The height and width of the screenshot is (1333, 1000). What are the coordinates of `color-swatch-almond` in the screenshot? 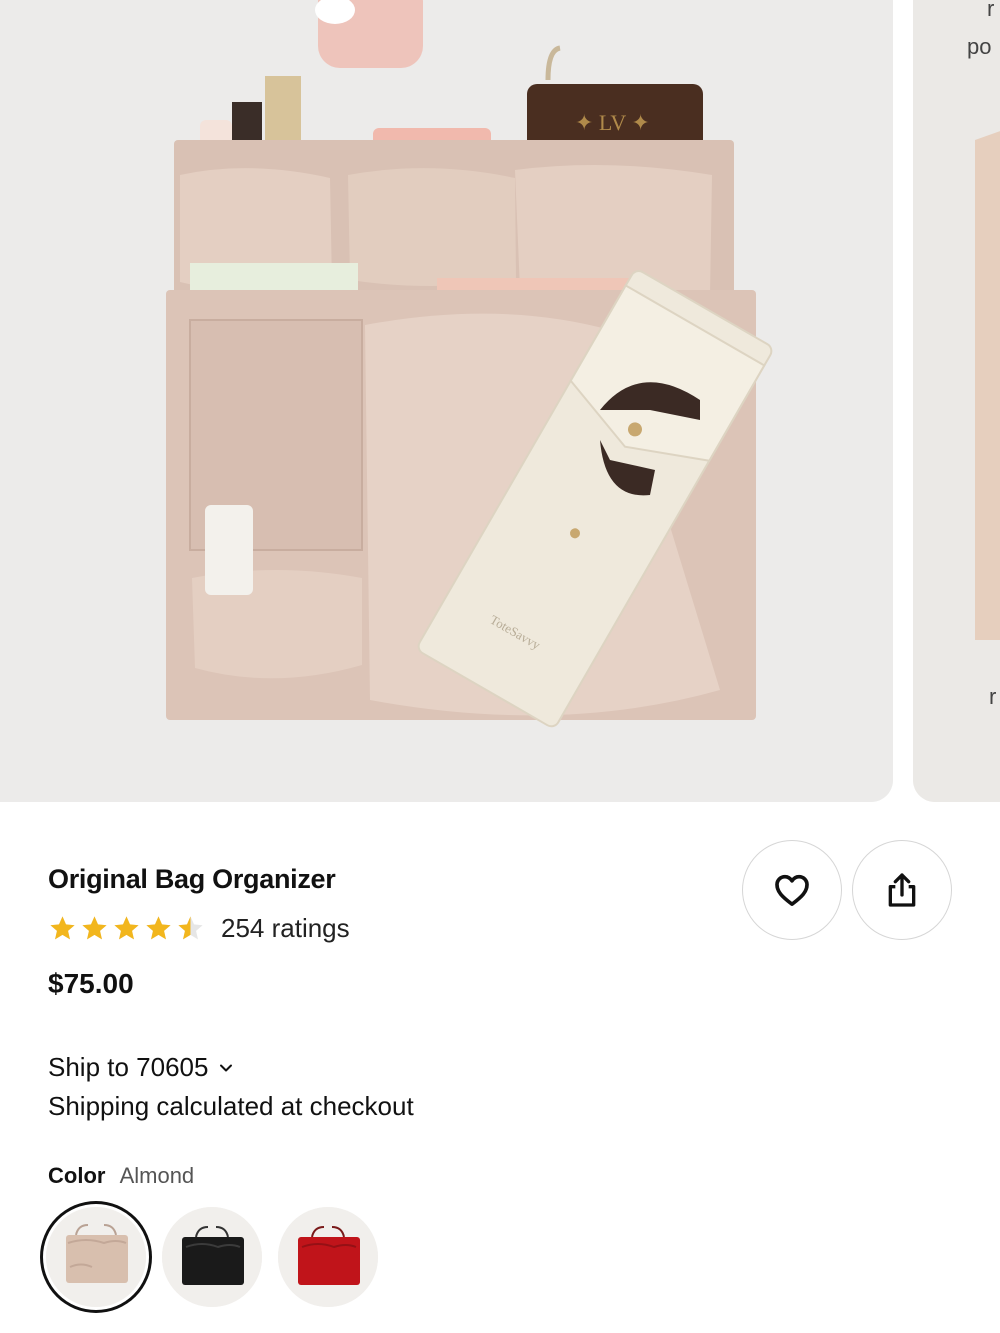 It's located at (96, 1257).